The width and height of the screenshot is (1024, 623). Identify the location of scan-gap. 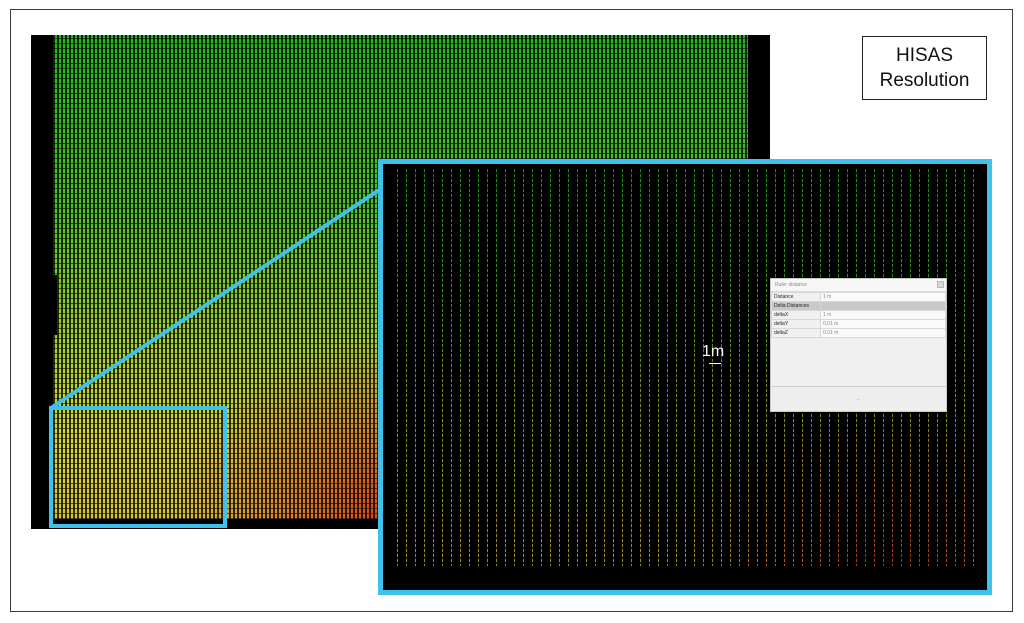
(54, 305).